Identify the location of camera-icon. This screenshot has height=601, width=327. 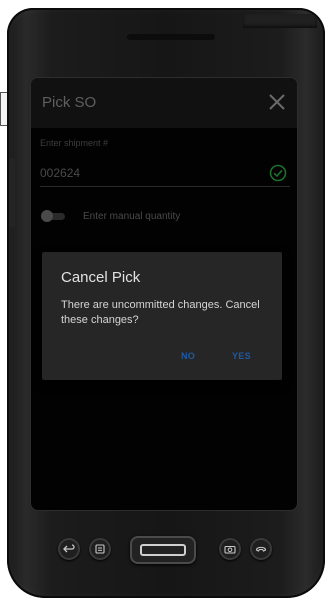
(230, 549).